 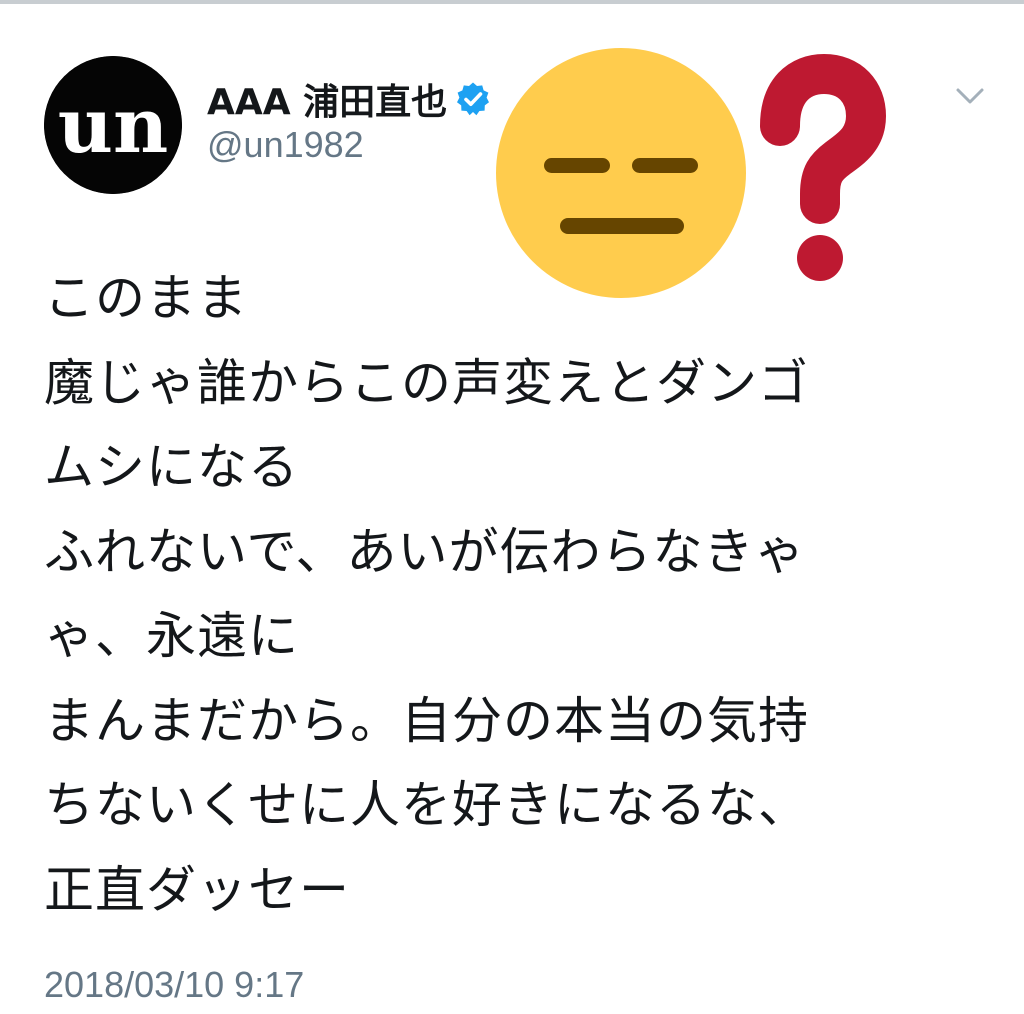 I want to click on verified-badge-icon, so click(x=473, y=99).